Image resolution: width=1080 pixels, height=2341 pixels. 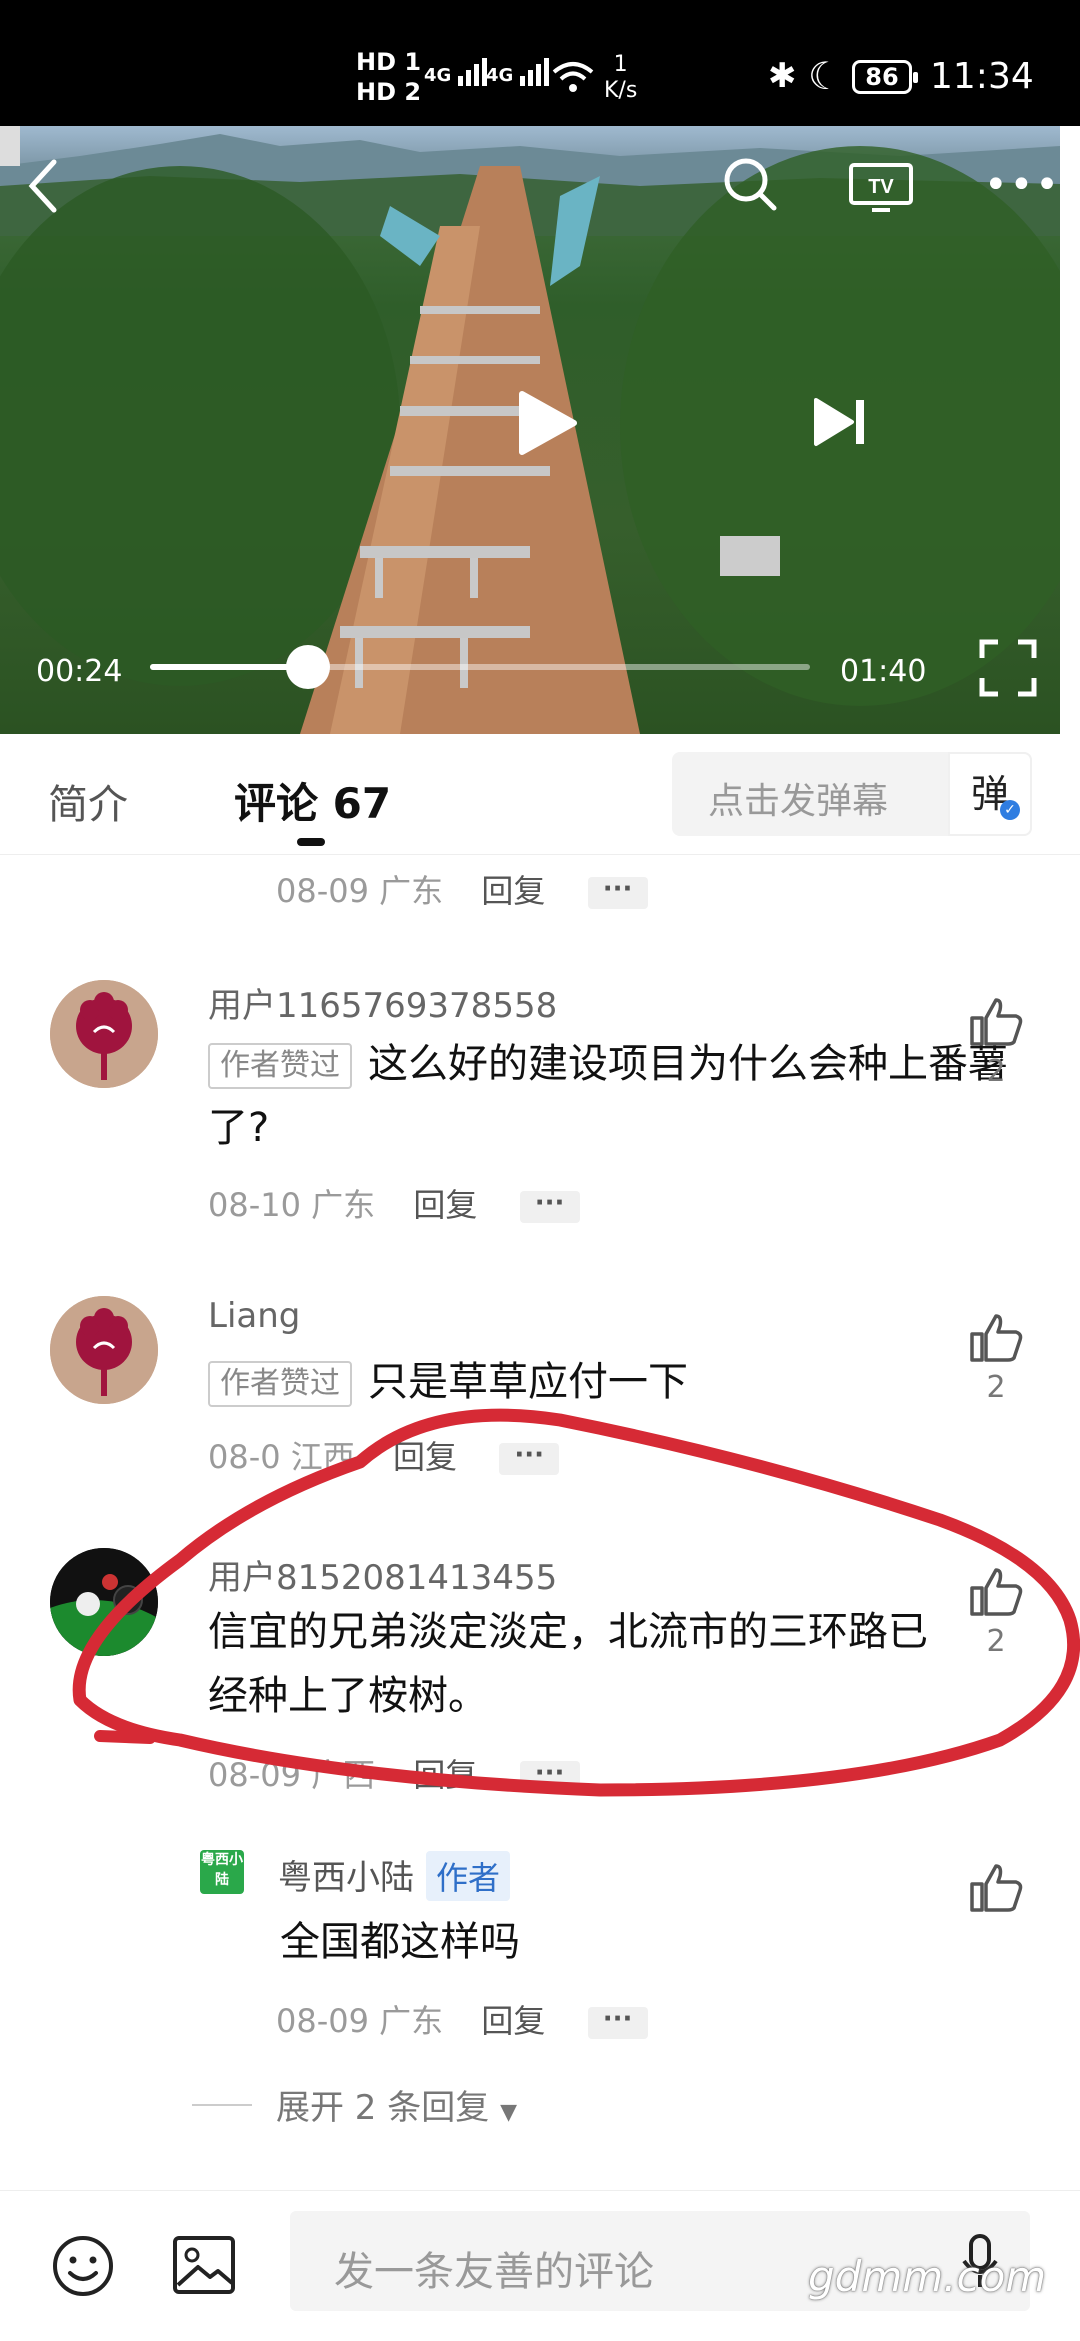 What do you see at coordinates (382, 1002) in the screenshot?
I see `comment-username: 用户1165769378558` at bounding box center [382, 1002].